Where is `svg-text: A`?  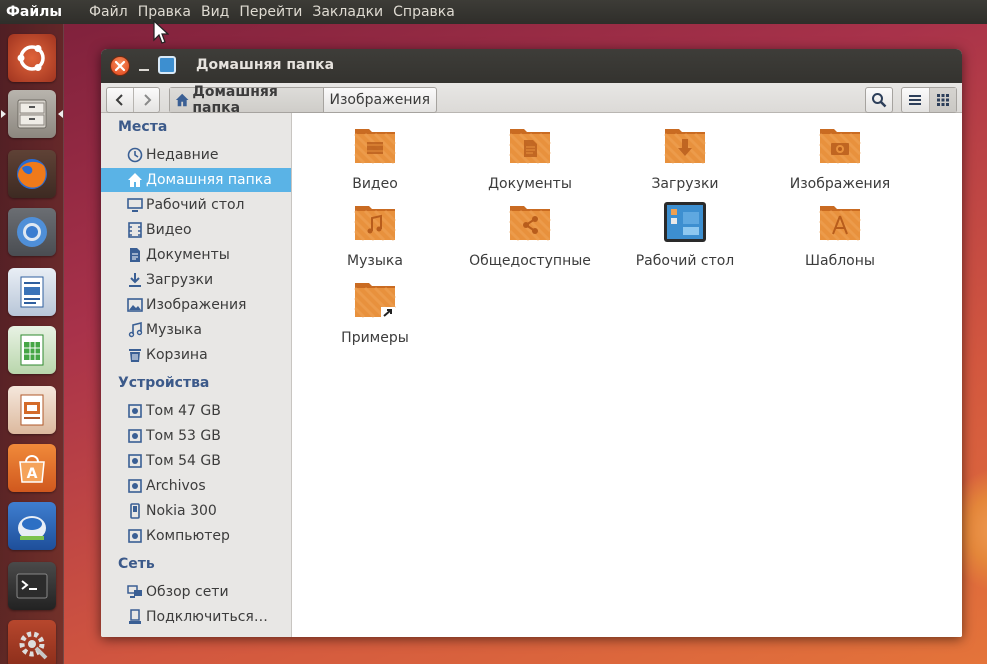
svg-text: A is located at coordinates (32, 474).